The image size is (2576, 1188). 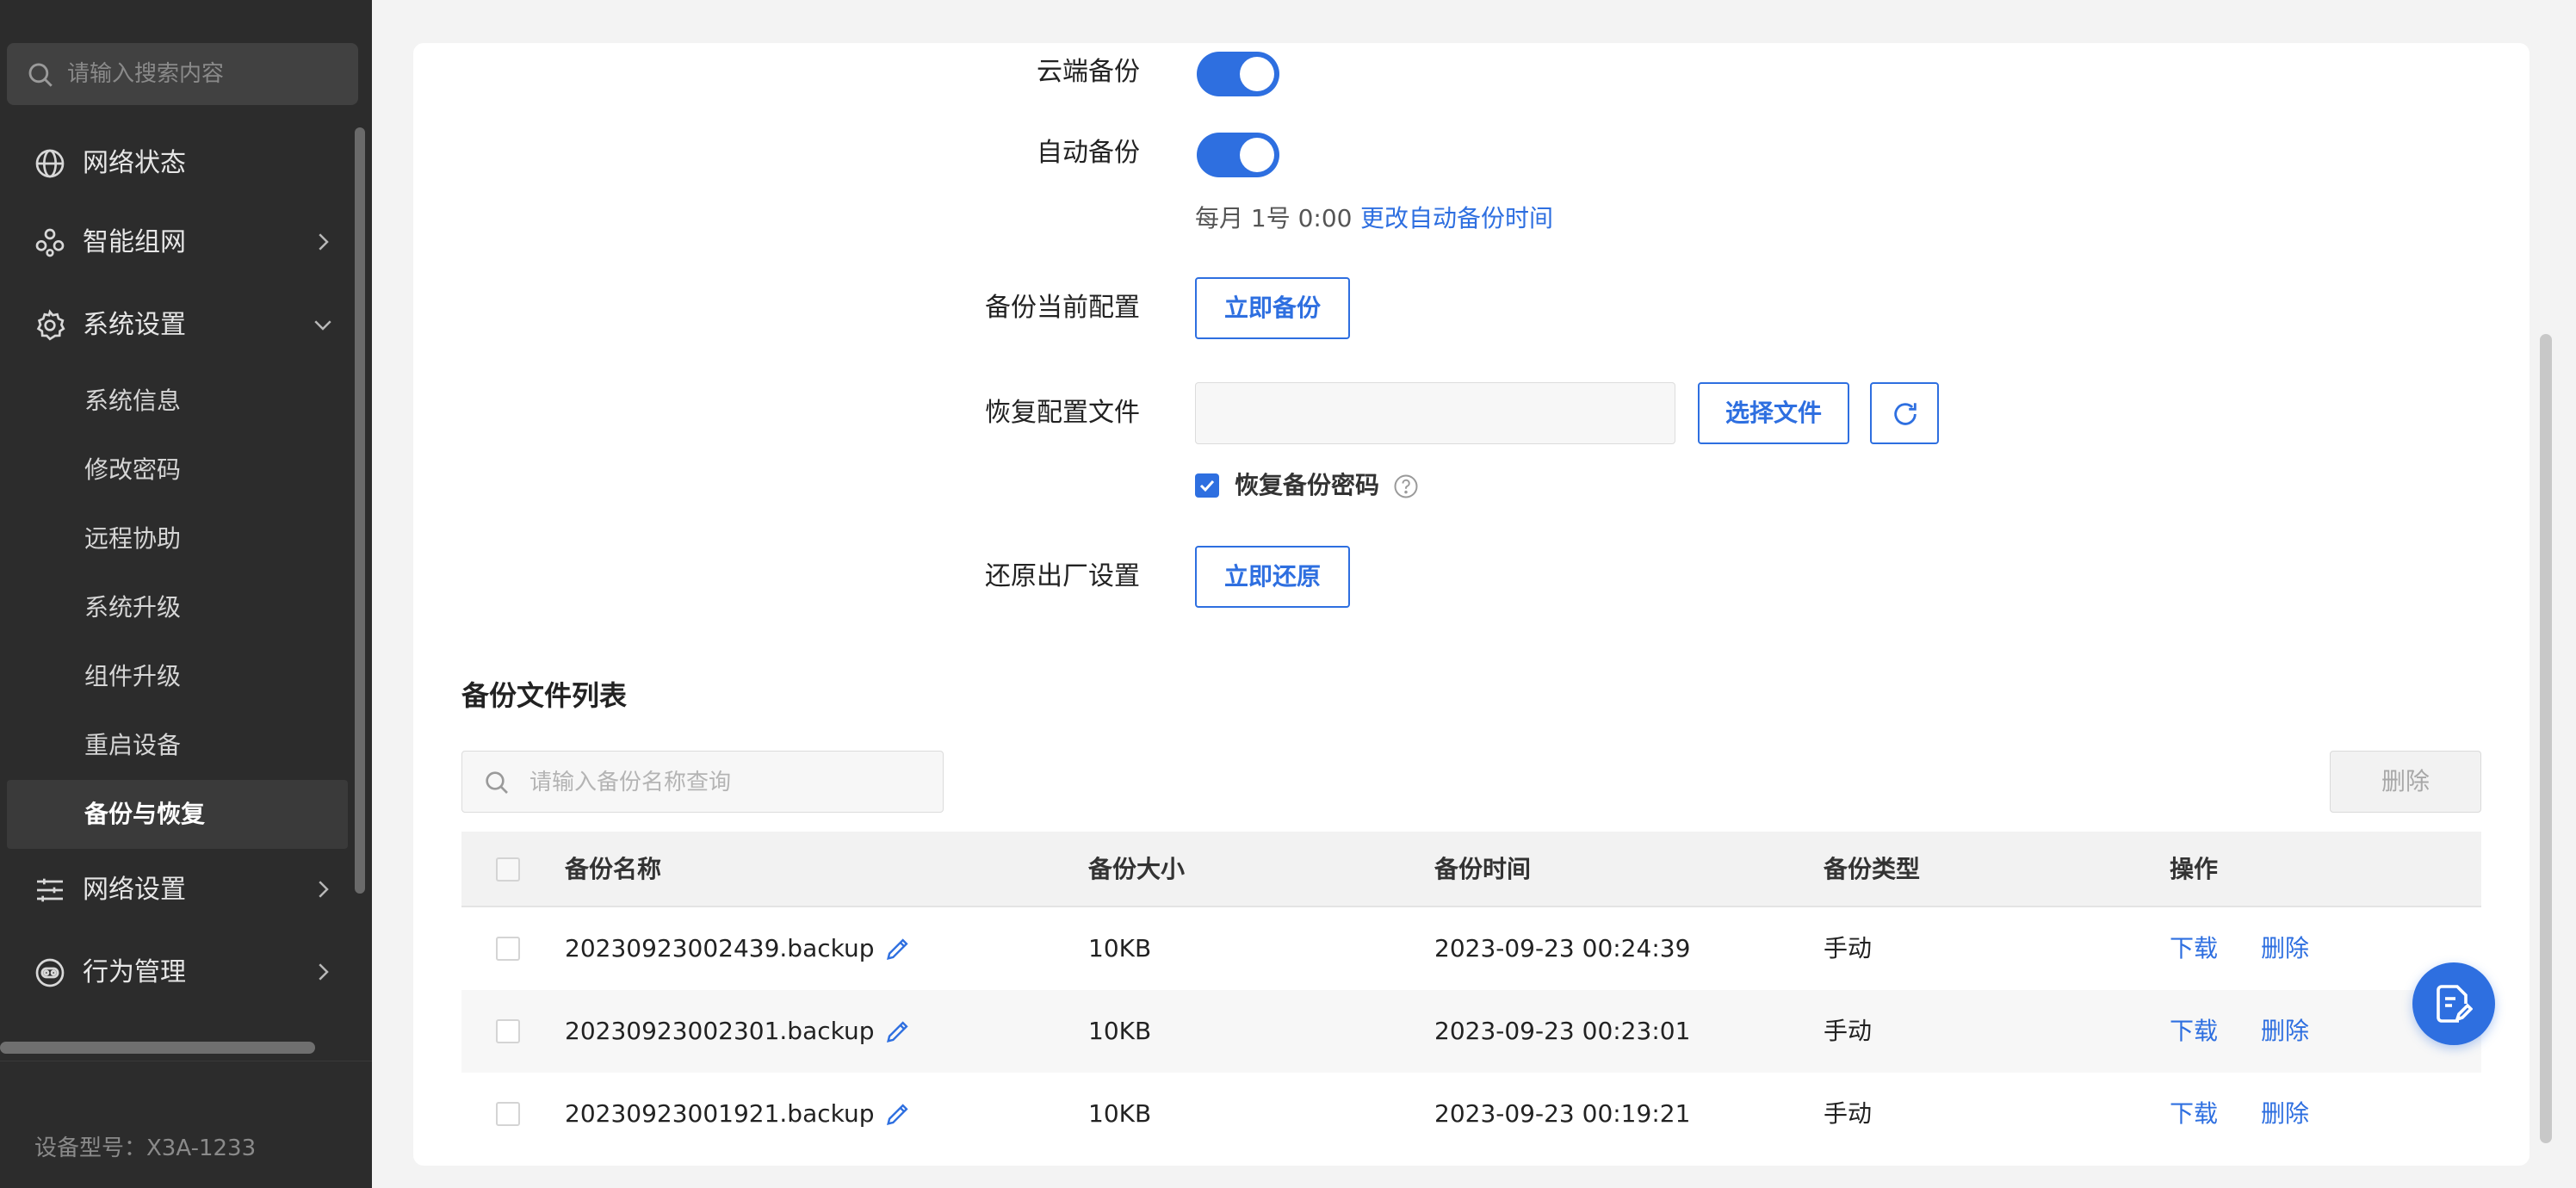 I want to click on cloud-backup-toggle, so click(x=1238, y=74).